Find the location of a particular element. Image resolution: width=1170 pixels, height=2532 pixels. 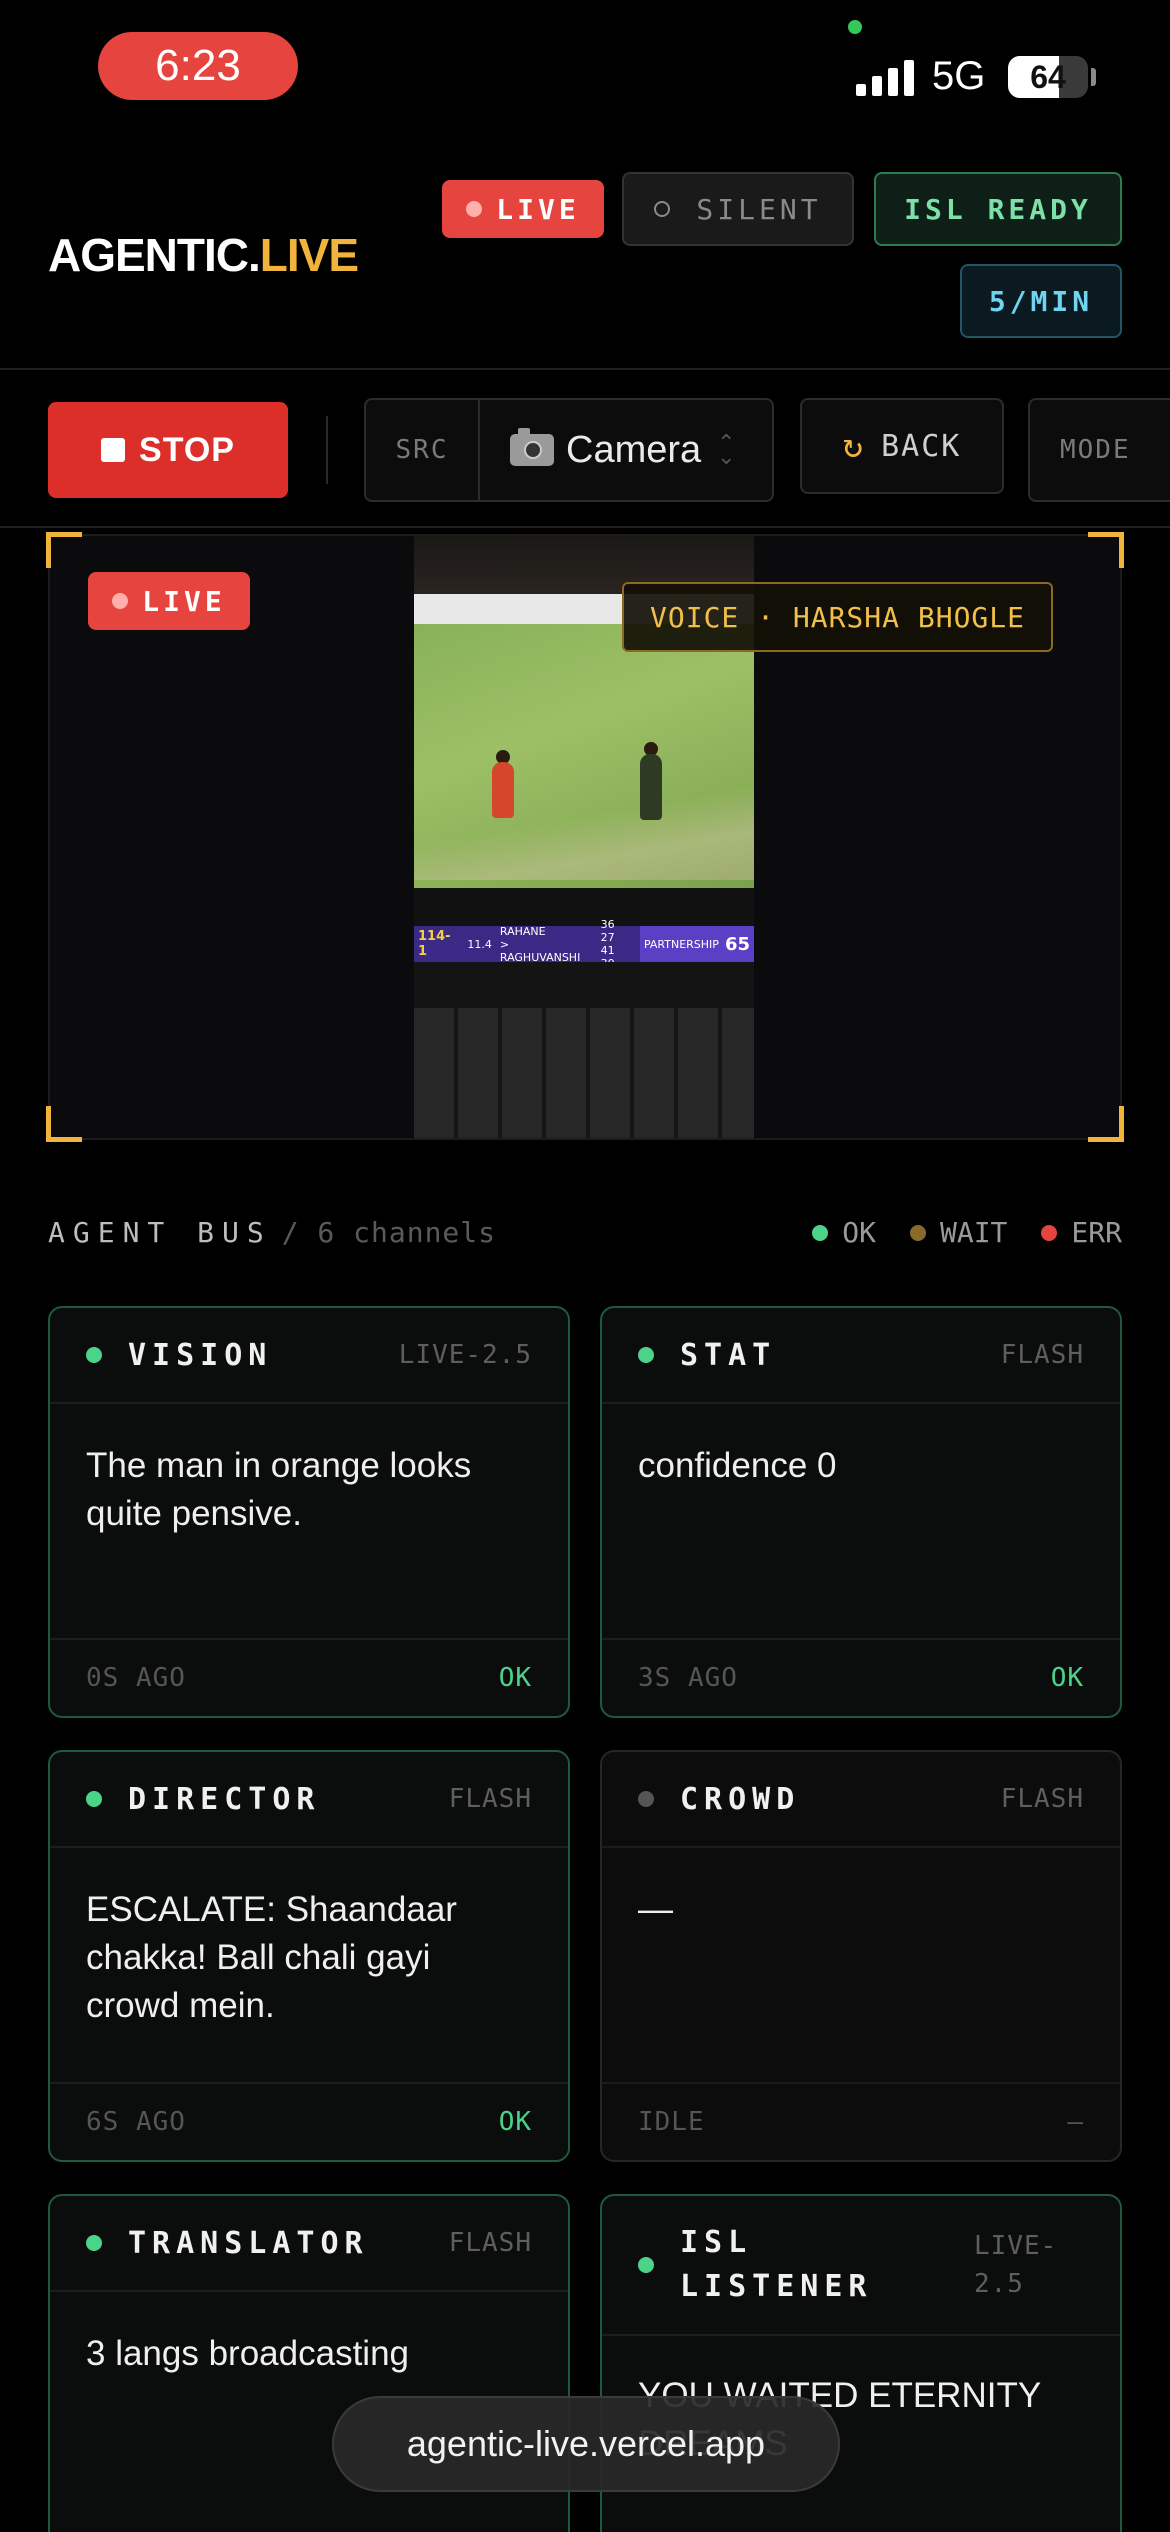

card-body: confidence 0 is located at coordinates (737, 1465).